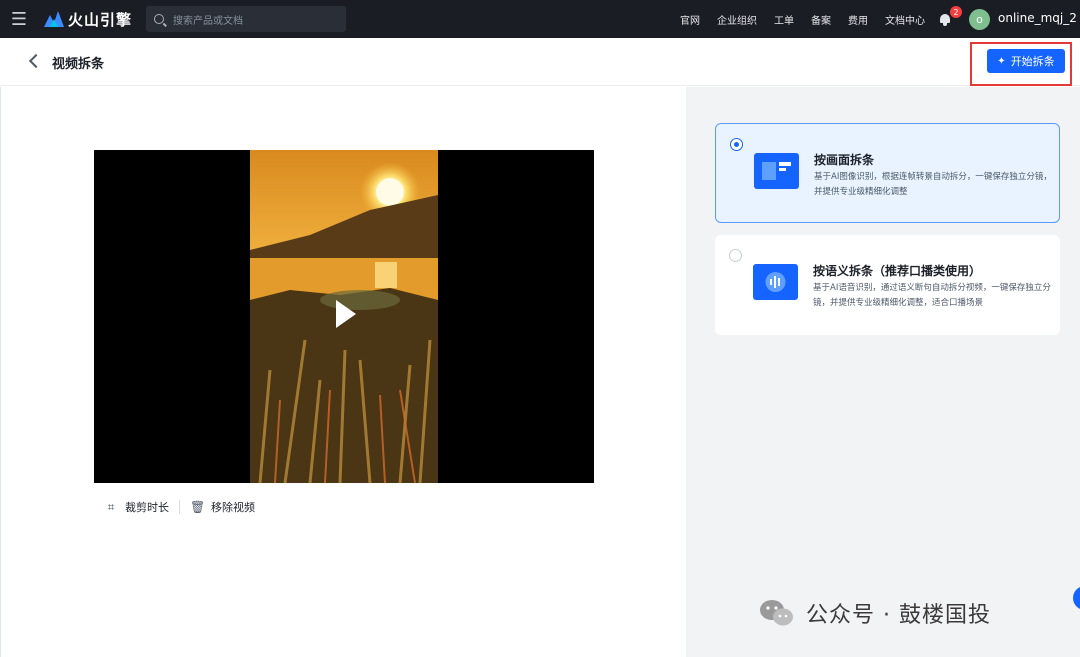  I want to click on remove-video-label: 移除视频, so click(233, 507).